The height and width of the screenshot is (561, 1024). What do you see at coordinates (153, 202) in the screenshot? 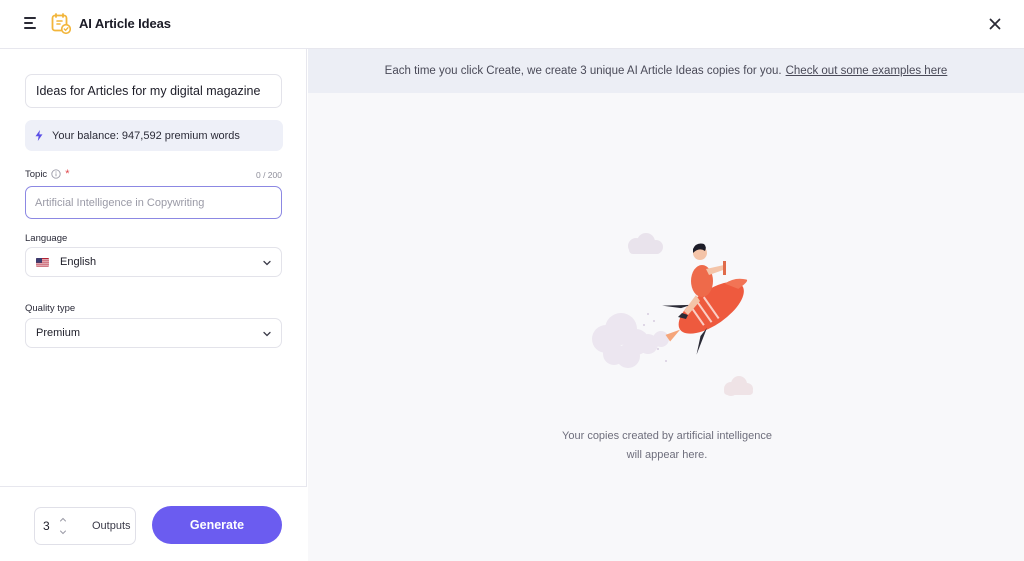
I see `topic-input` at bounding box center [153, 202].